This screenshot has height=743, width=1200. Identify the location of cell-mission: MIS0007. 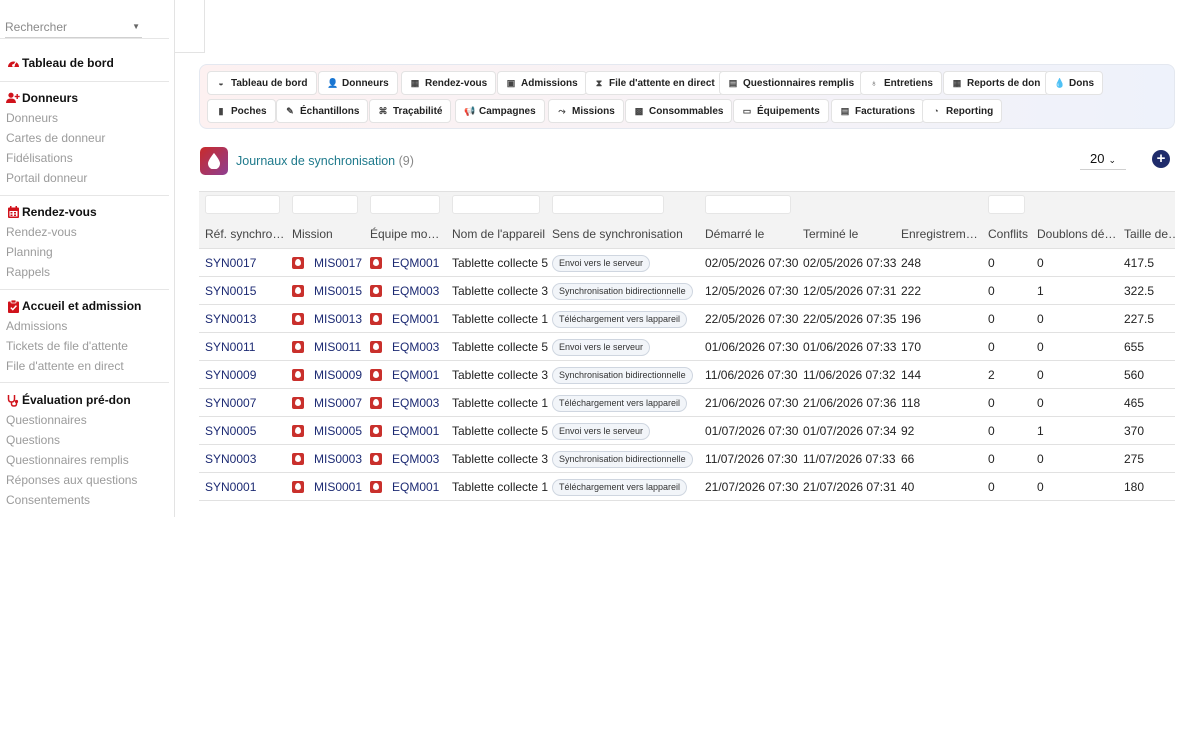
(327, 403).